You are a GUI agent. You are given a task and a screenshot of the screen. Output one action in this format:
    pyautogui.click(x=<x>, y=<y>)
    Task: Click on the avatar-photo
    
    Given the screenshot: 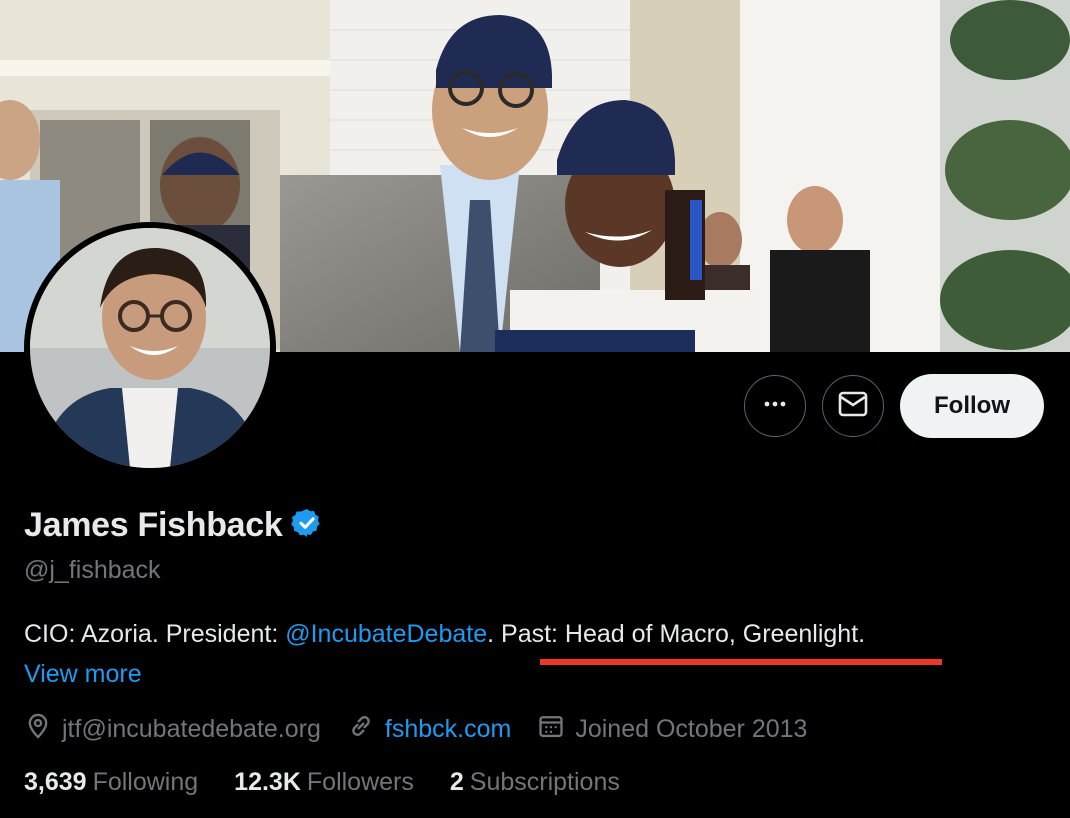 What is the action you would take?
    pyautogui.click(x=150, y=348)
    